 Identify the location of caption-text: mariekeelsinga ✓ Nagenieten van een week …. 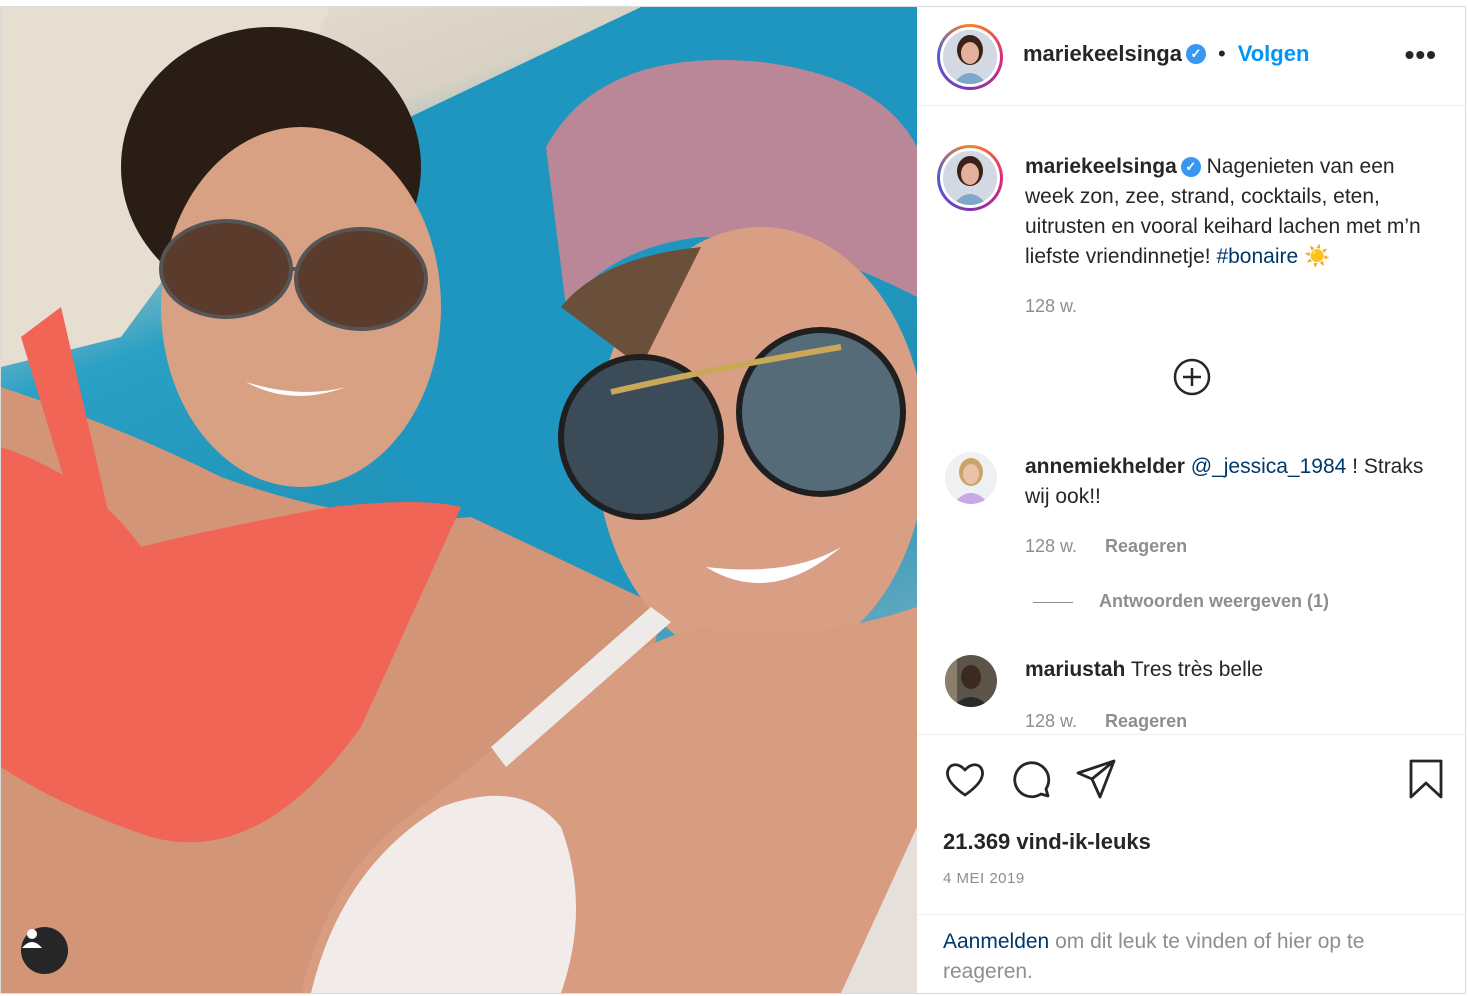
(1235, 212).